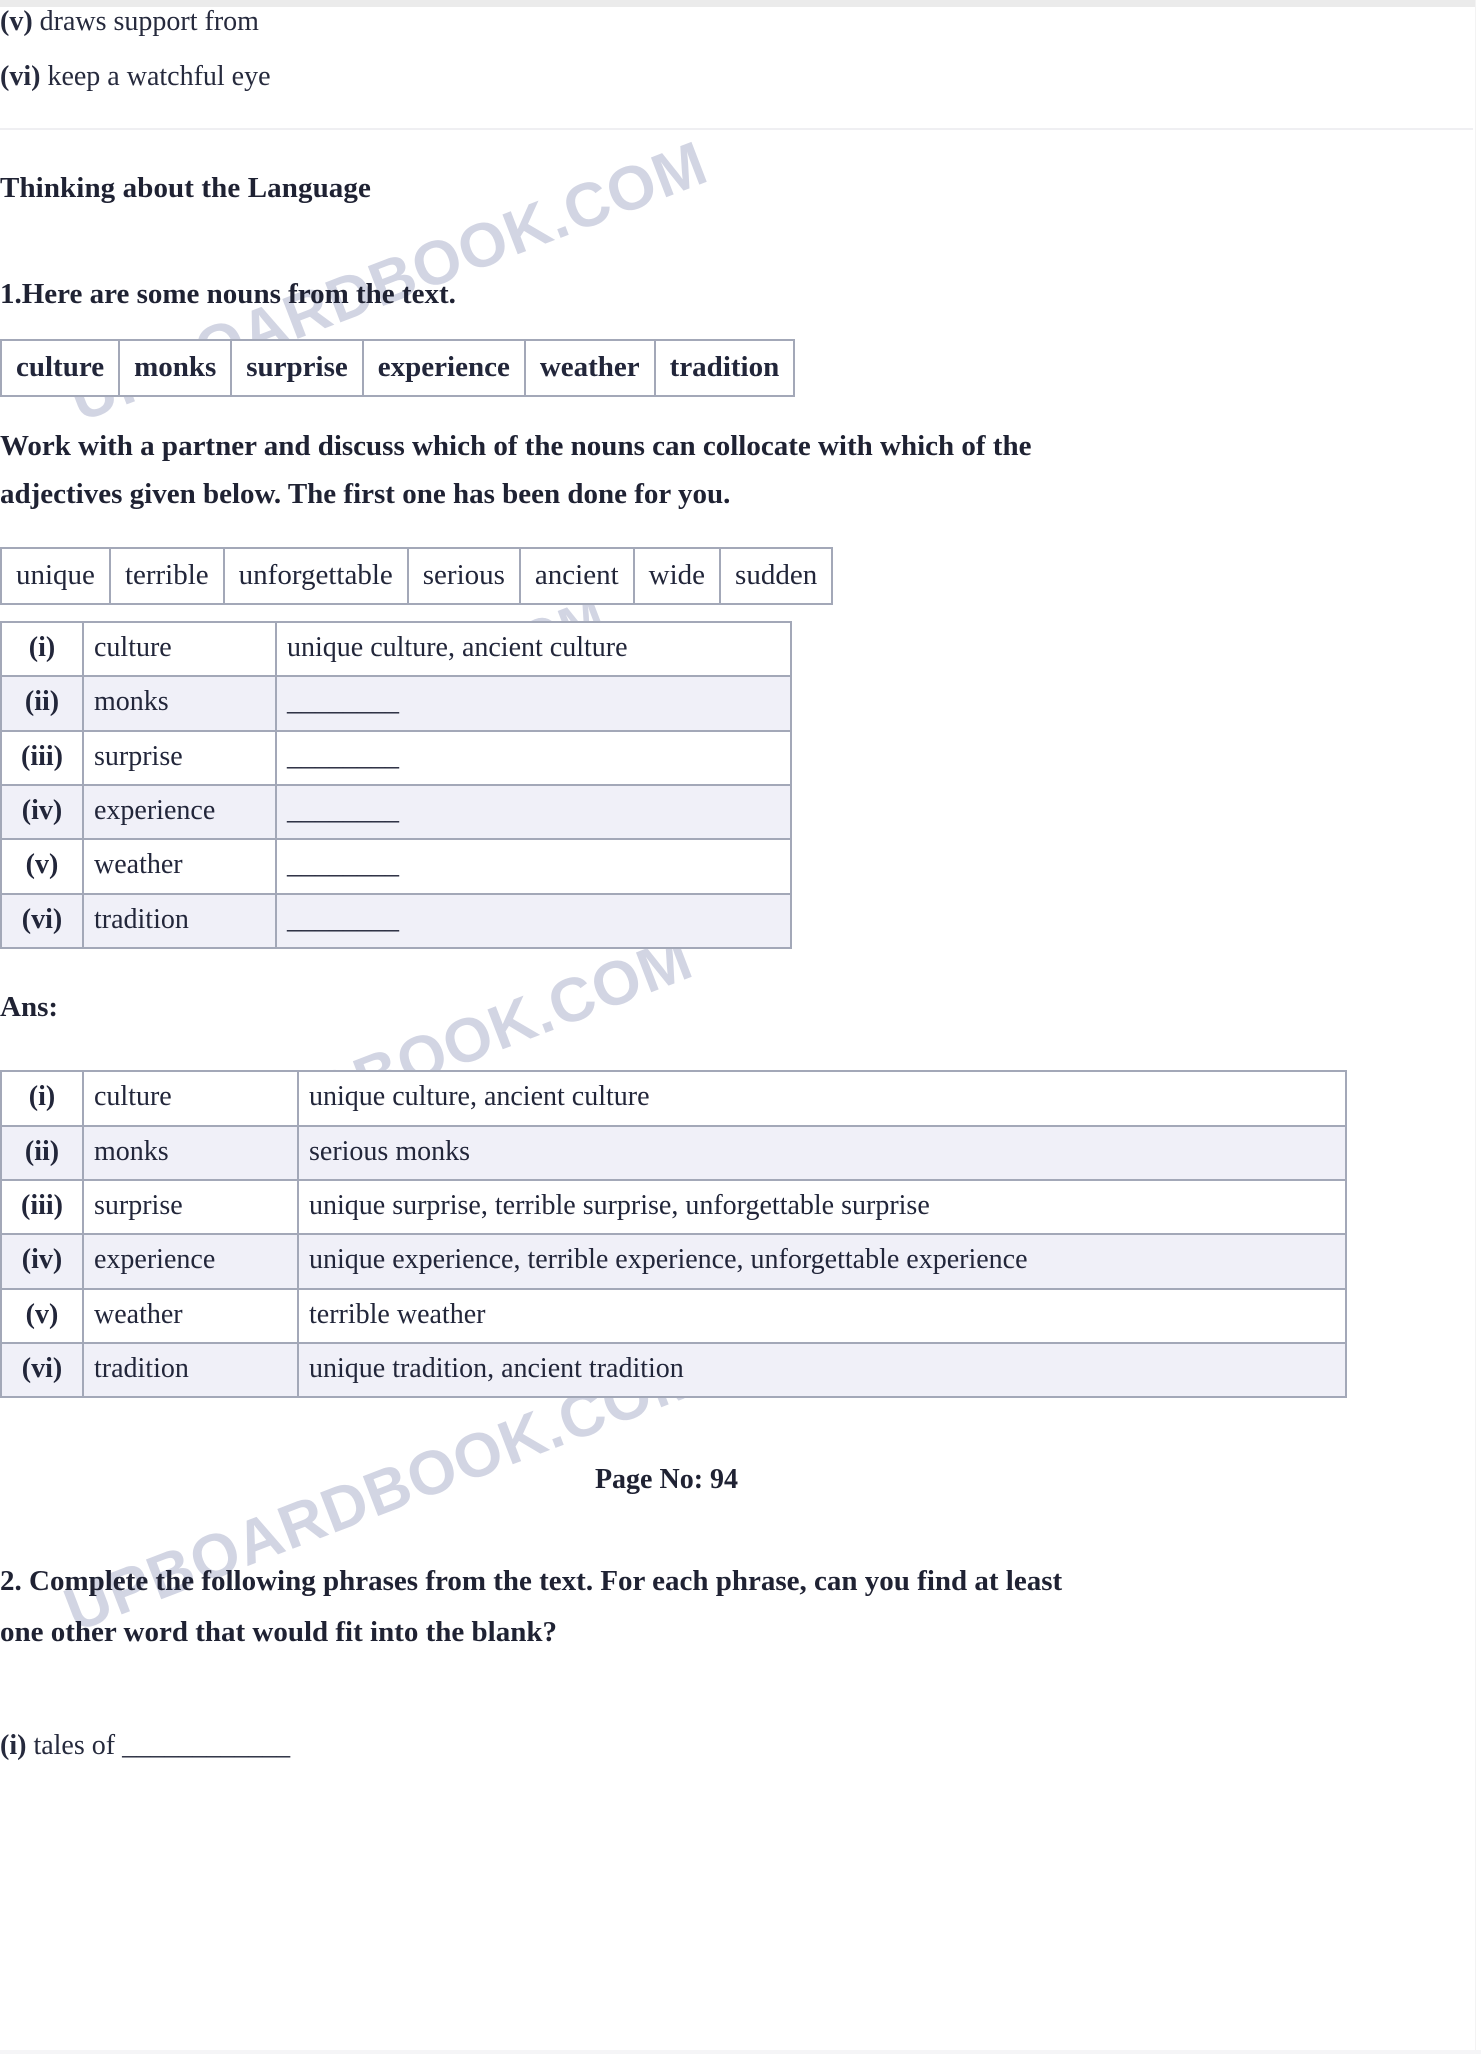 The height and width of the screenshot is (2054, 1481). I want to click on phrase-text: draws support from, so click(149, 21).